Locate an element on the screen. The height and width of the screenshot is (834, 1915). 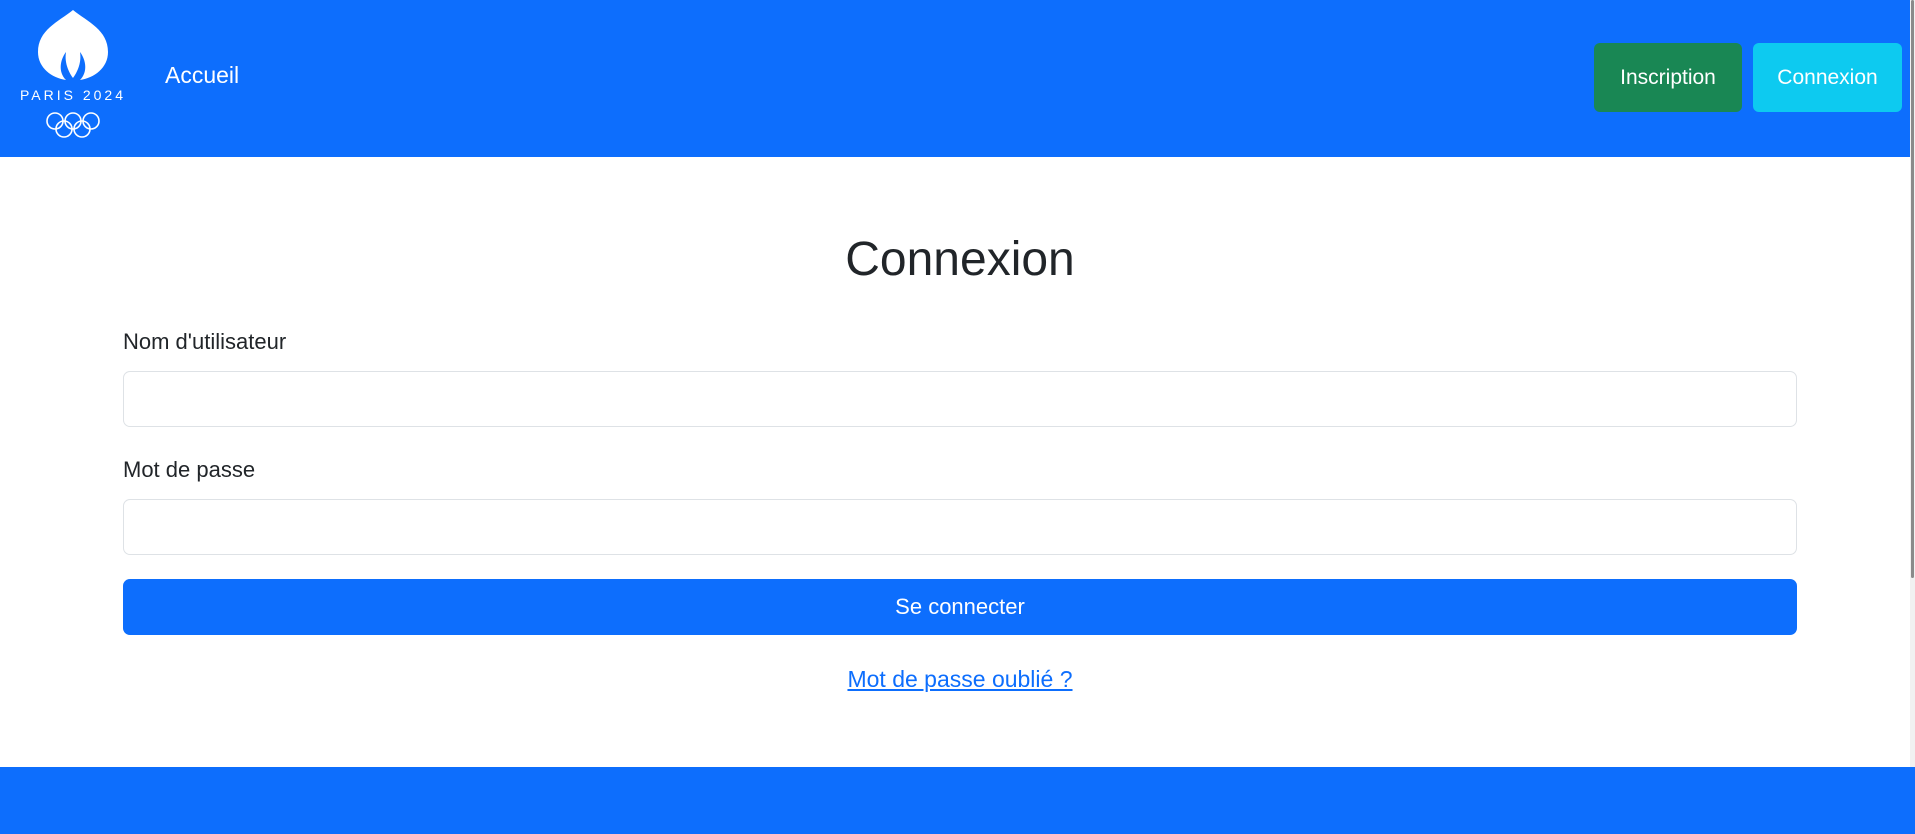
svg-text: PARIS 2024 is located at coordinates (73, 95).